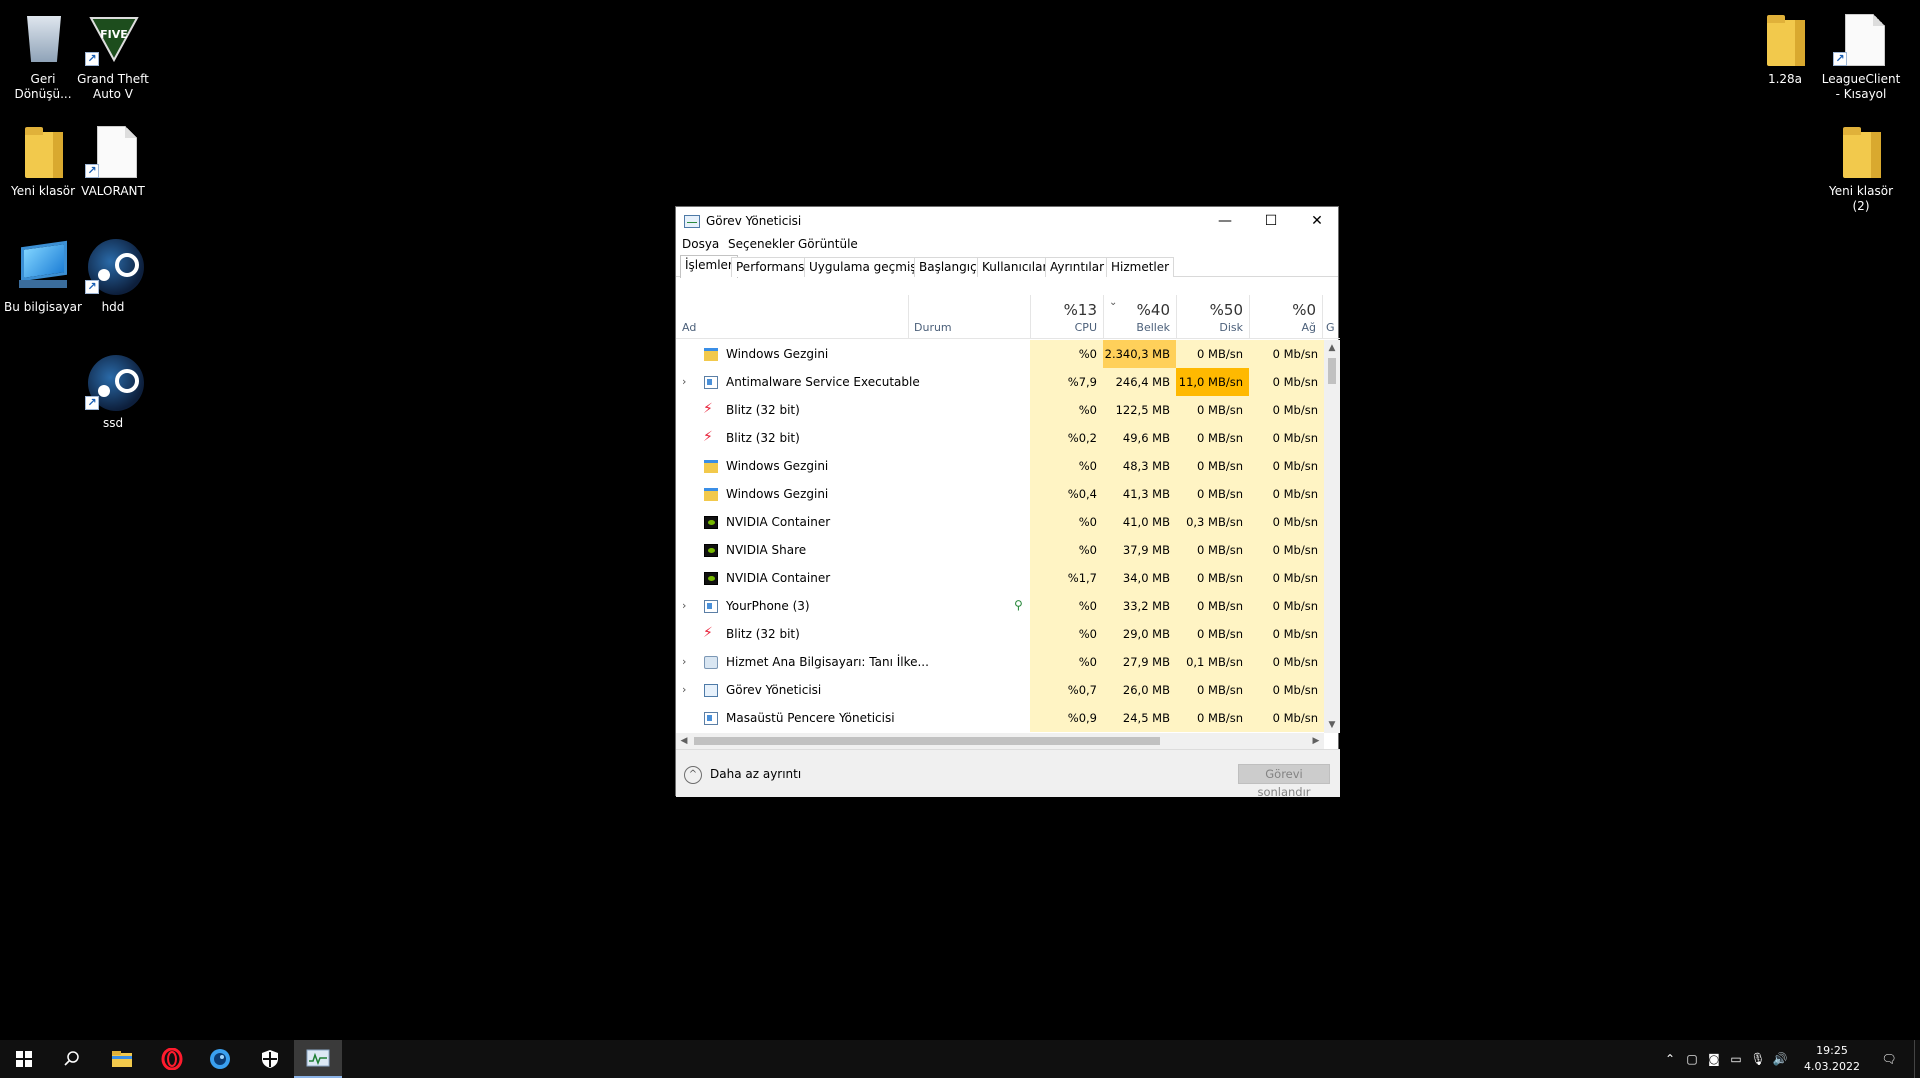 This screenshot has height=1078, width=1920. What do you see at coordinates (1917, 1059) in the screenshot?
I see `show-desktop-button` at bounding box center [1917, 1059].